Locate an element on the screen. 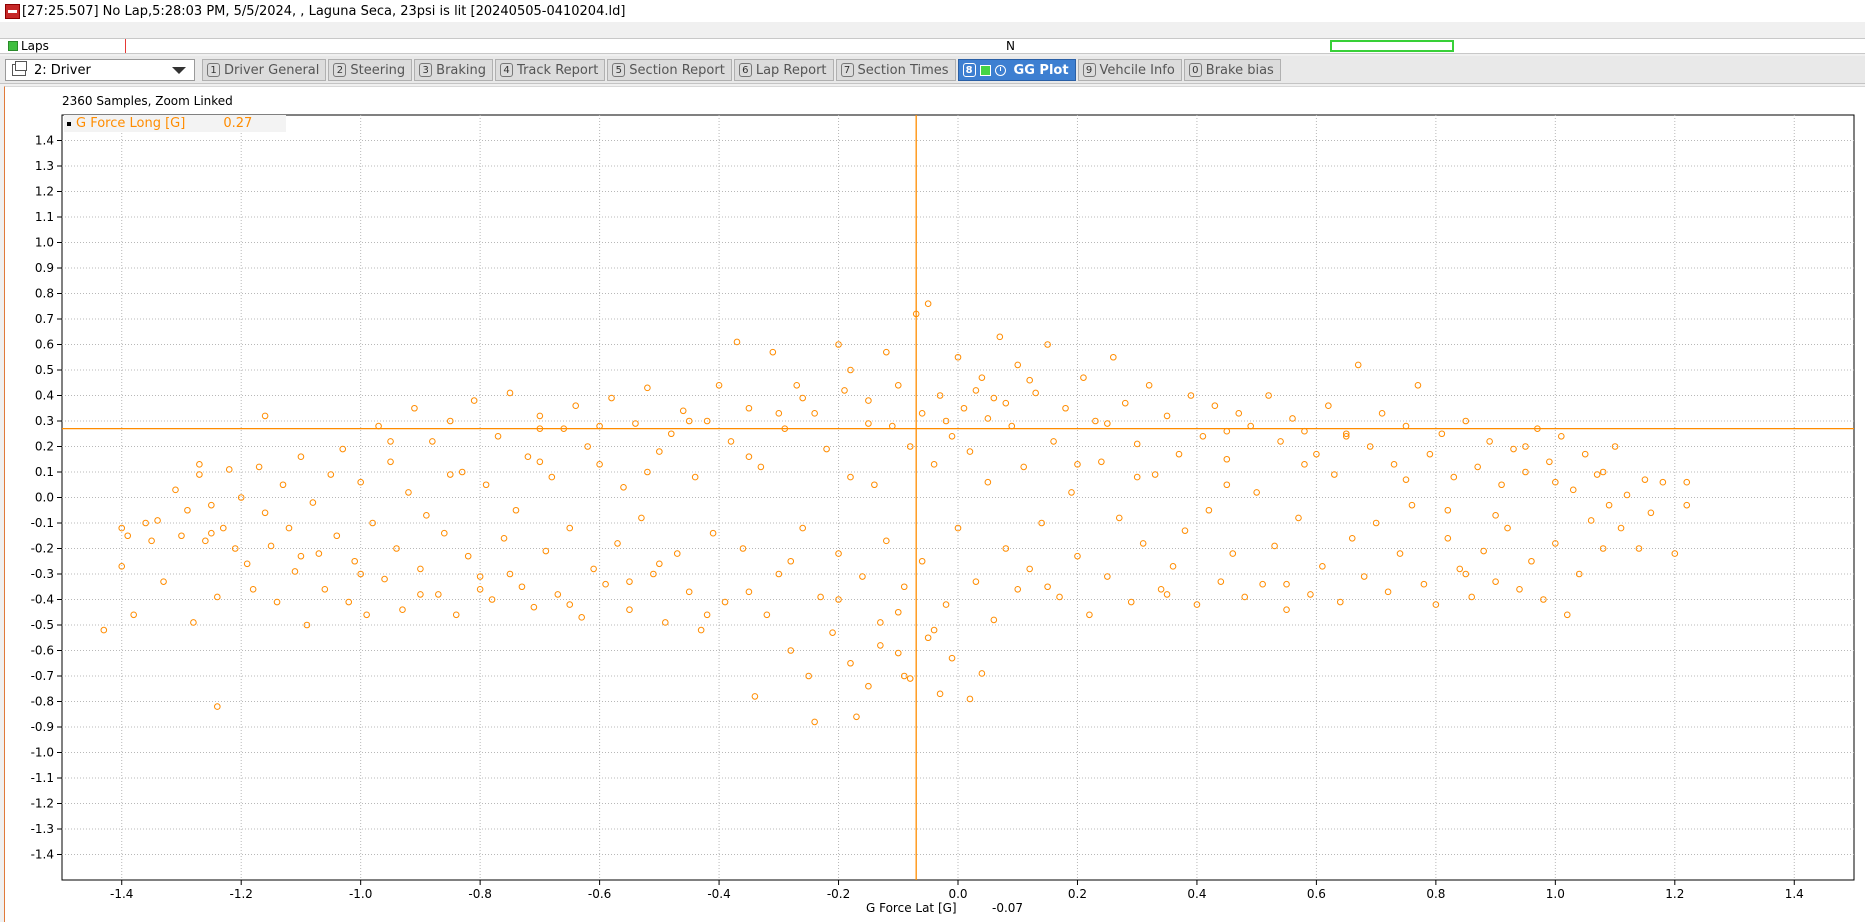  x-tick-label: -0.4 is located at coordinates (718, 894).